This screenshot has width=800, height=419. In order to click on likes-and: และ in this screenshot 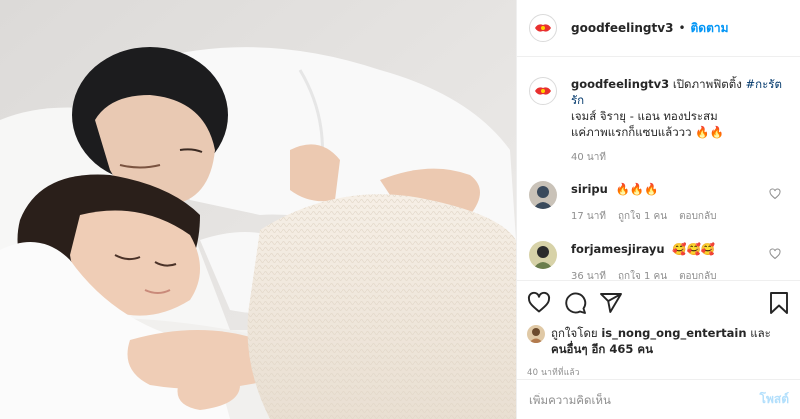, I will do `click(758, 333)`.